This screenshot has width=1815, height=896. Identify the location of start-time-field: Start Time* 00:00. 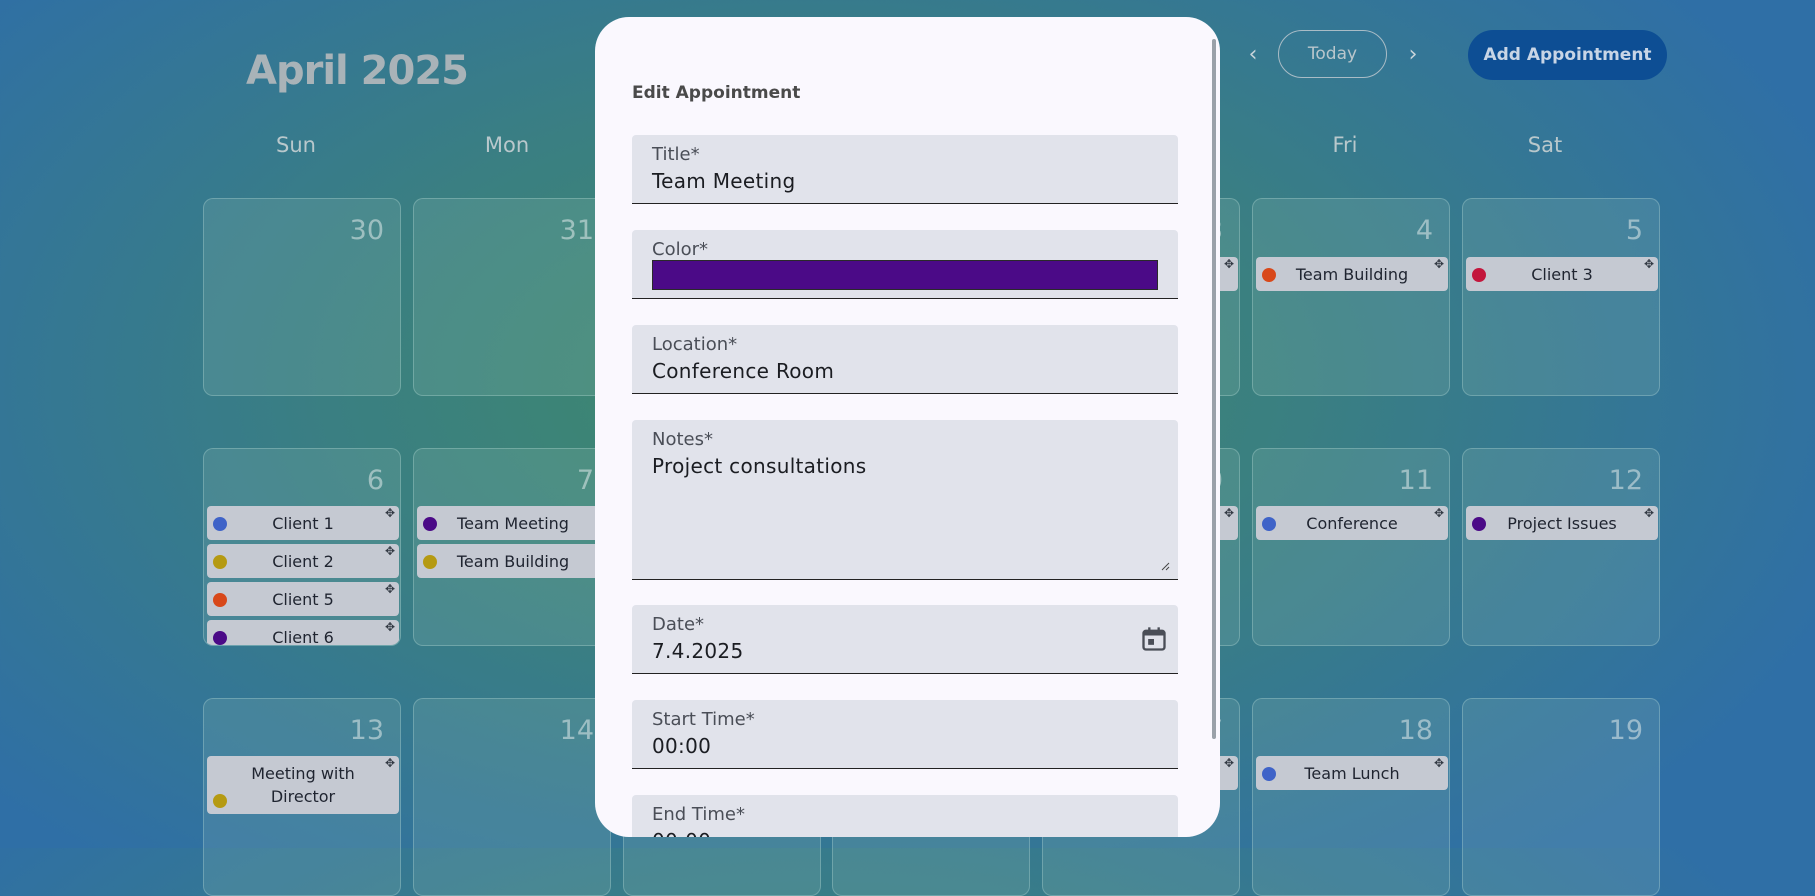
(905, 734).